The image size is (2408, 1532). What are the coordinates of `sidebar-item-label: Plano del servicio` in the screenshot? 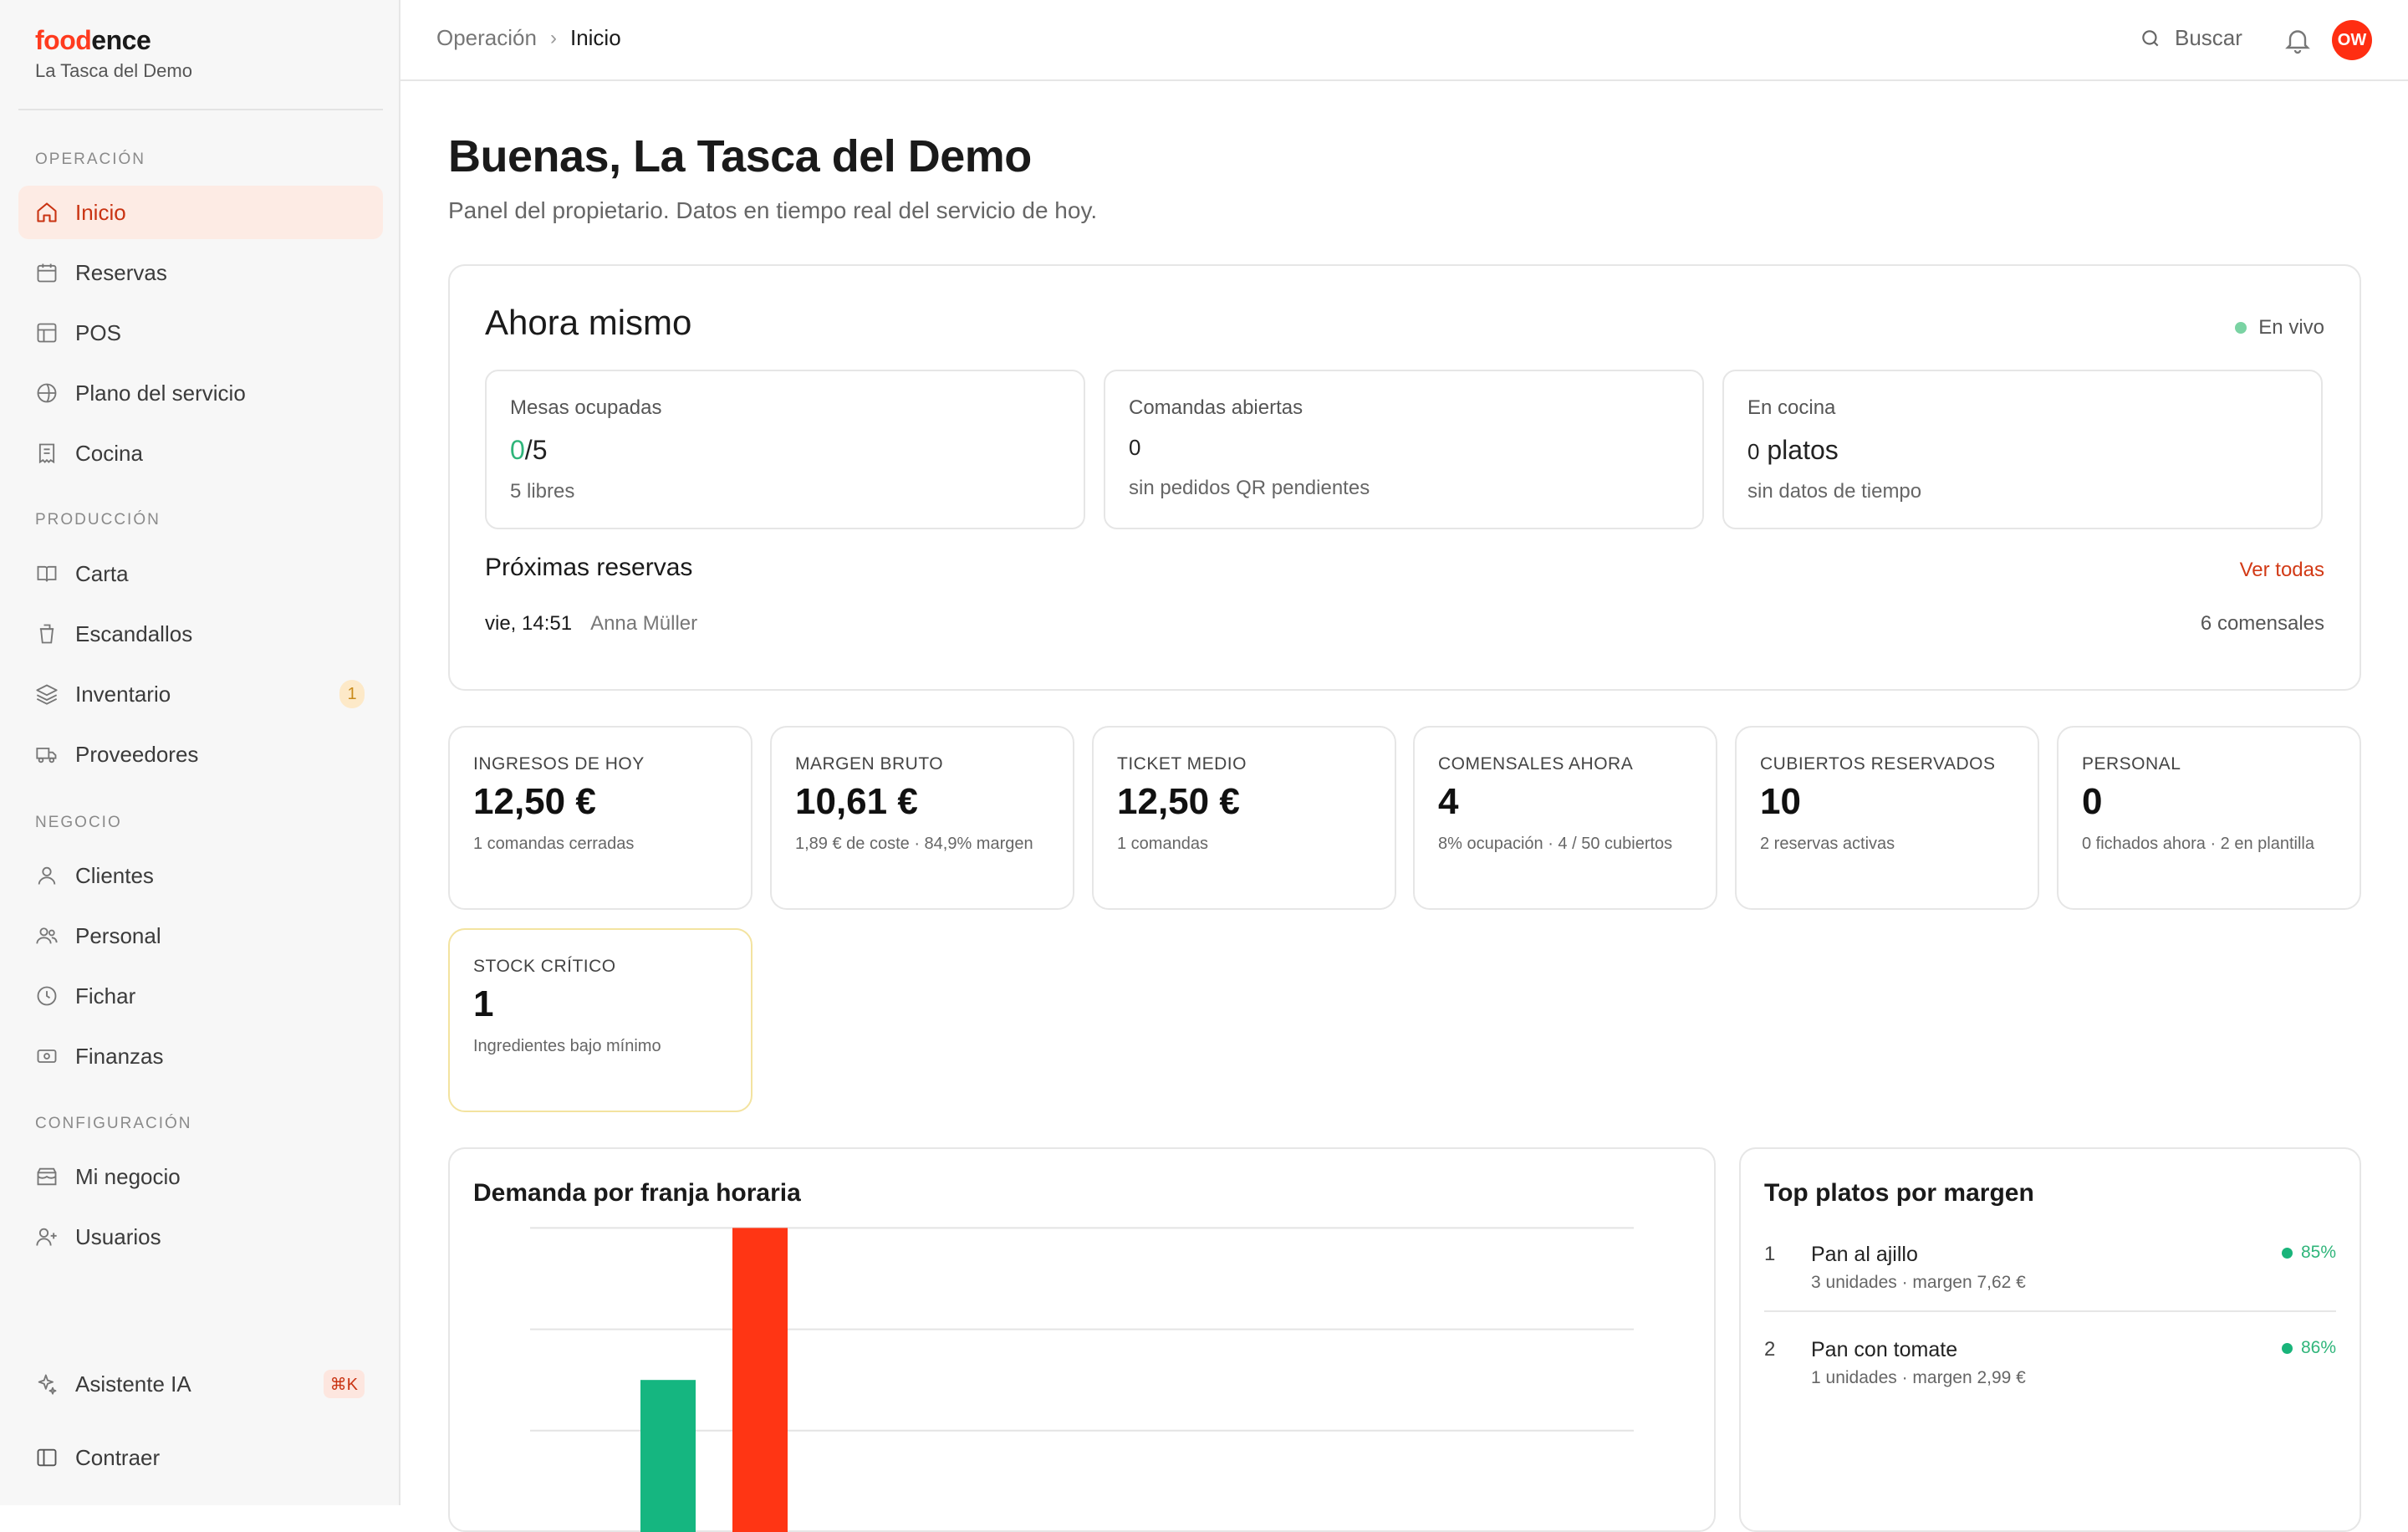 It's located at (160, 393).